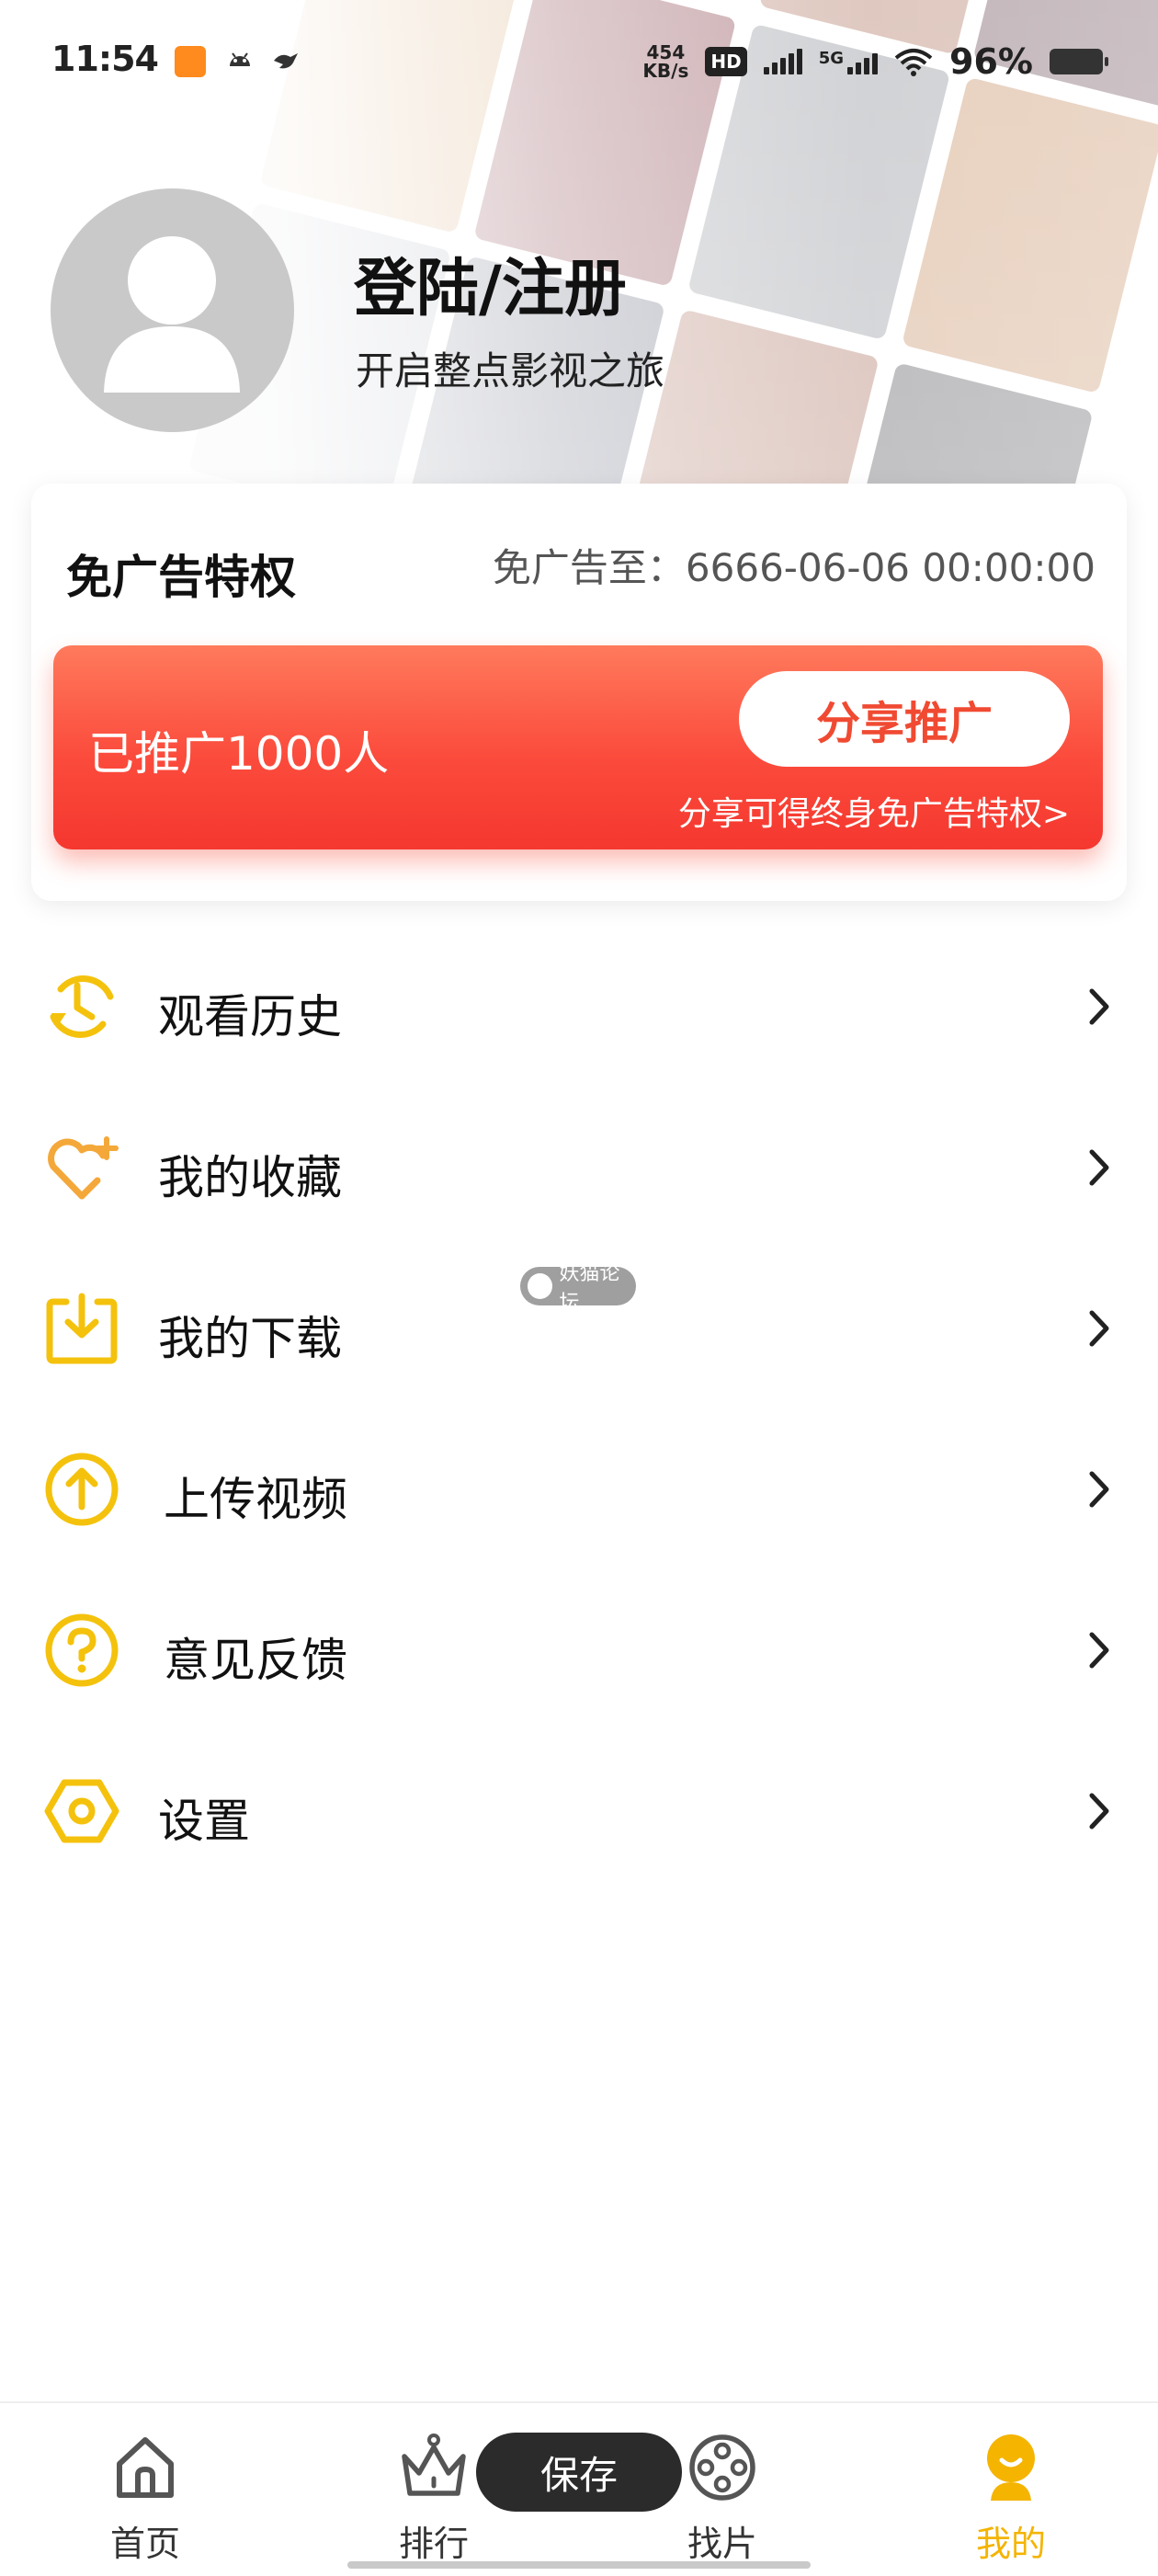  What do you see at coordinates (794, 567) in the screenshot?
I see `adfree-expiry: 免广告至：6666-06-06 00:00:00` at bounding box center [794, 567].